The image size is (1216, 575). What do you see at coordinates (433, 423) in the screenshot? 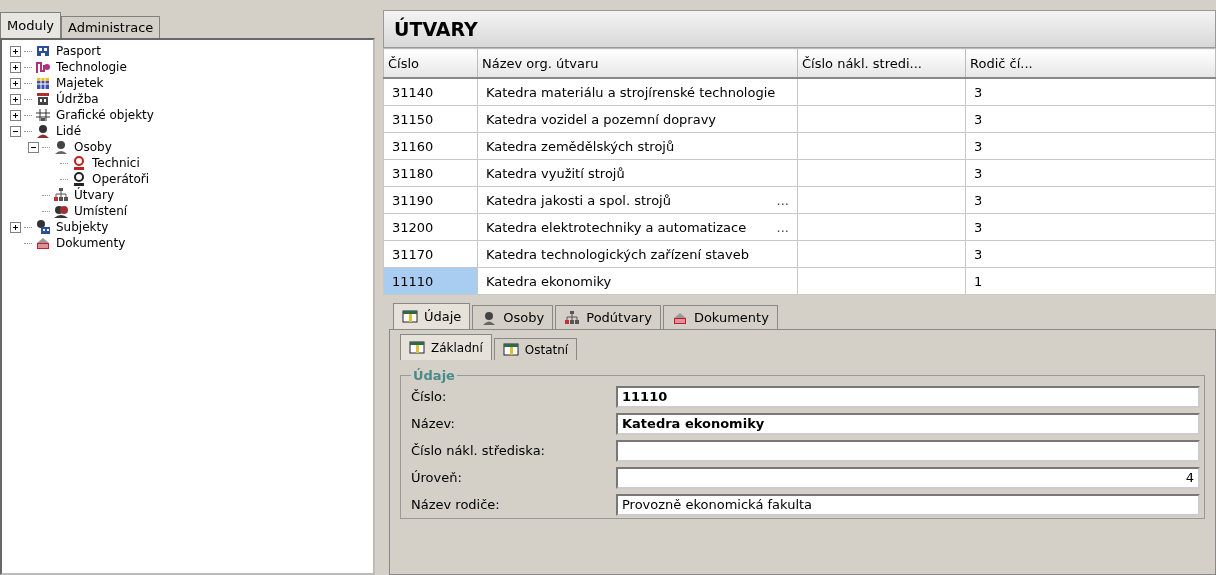
I see `field-label: Název:` at bounding box center [433, 423].